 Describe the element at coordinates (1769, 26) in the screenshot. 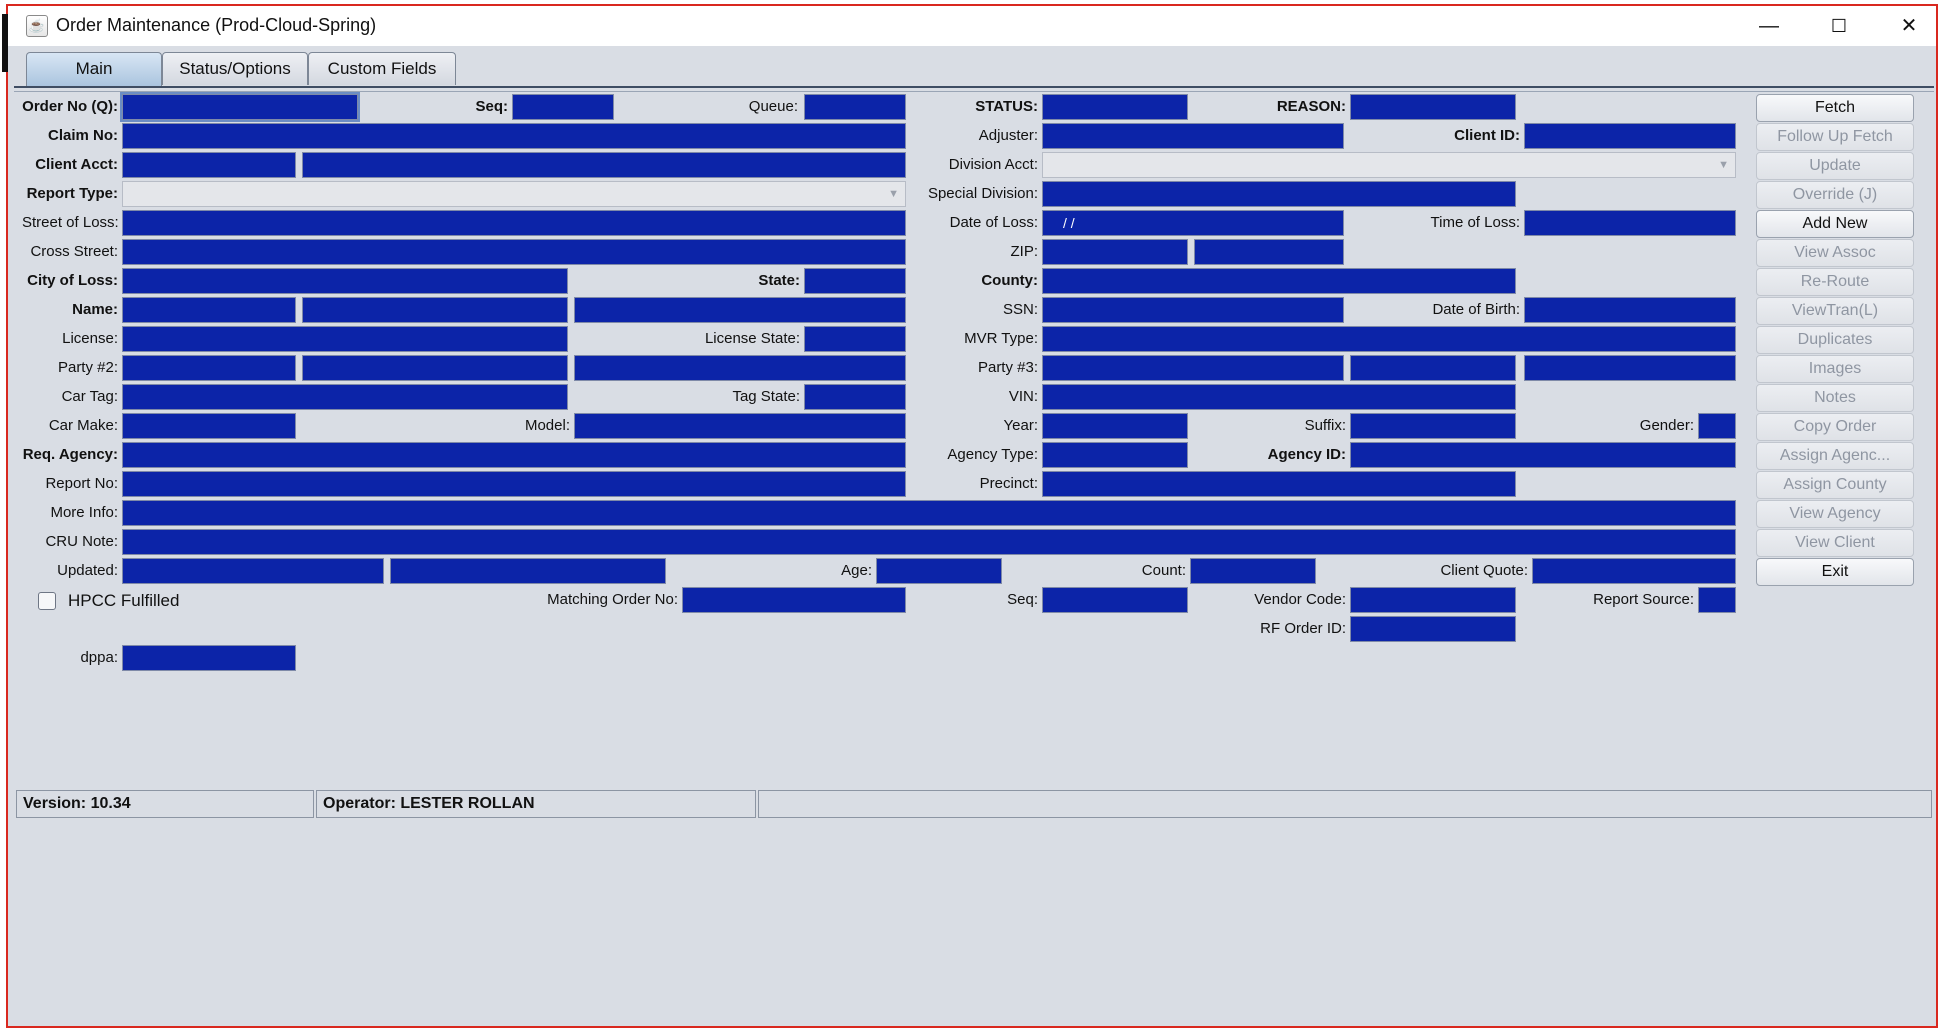

I see `minimize-button: —` at that location.